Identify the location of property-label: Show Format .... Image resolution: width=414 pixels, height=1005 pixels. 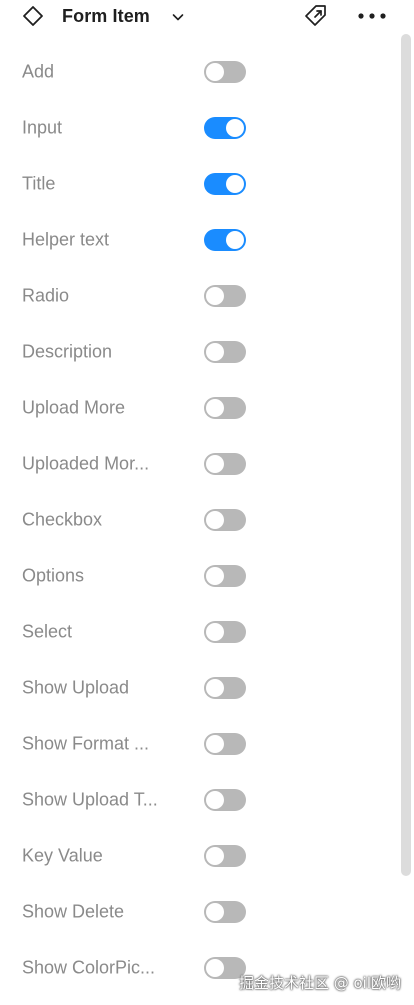
(86, 743).